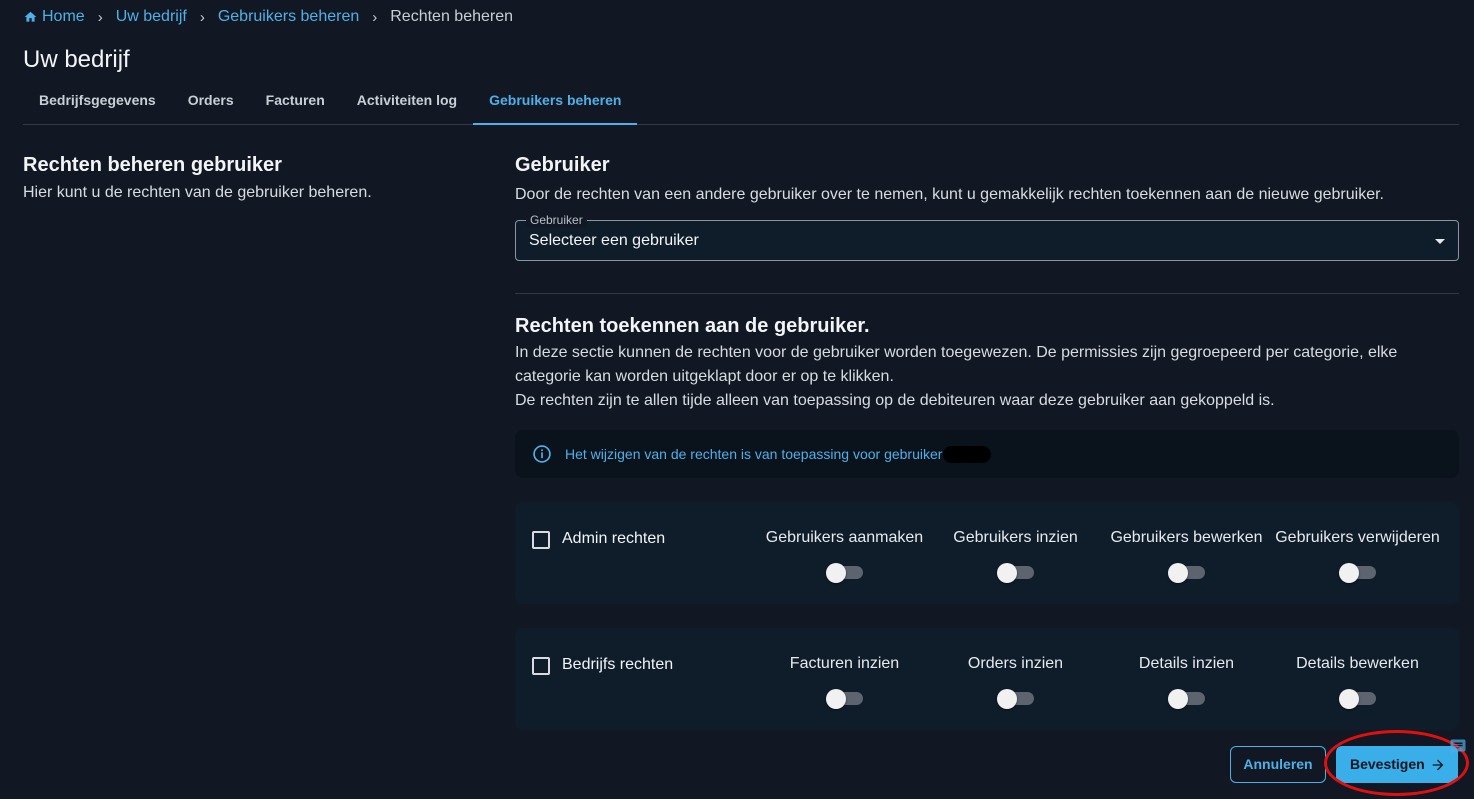 Image resolution: width=1474 pixels, height=799 pixels. I want to click on breadcrumb-uw-bedrijf: Uw bedrijf, so click(151, 17).